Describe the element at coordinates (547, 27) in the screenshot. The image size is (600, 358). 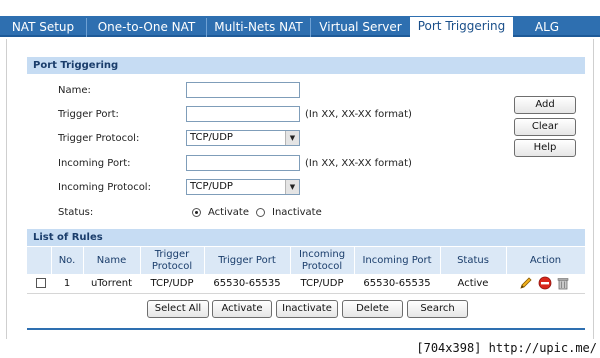
I see `tab-alg: ALG` at that location.